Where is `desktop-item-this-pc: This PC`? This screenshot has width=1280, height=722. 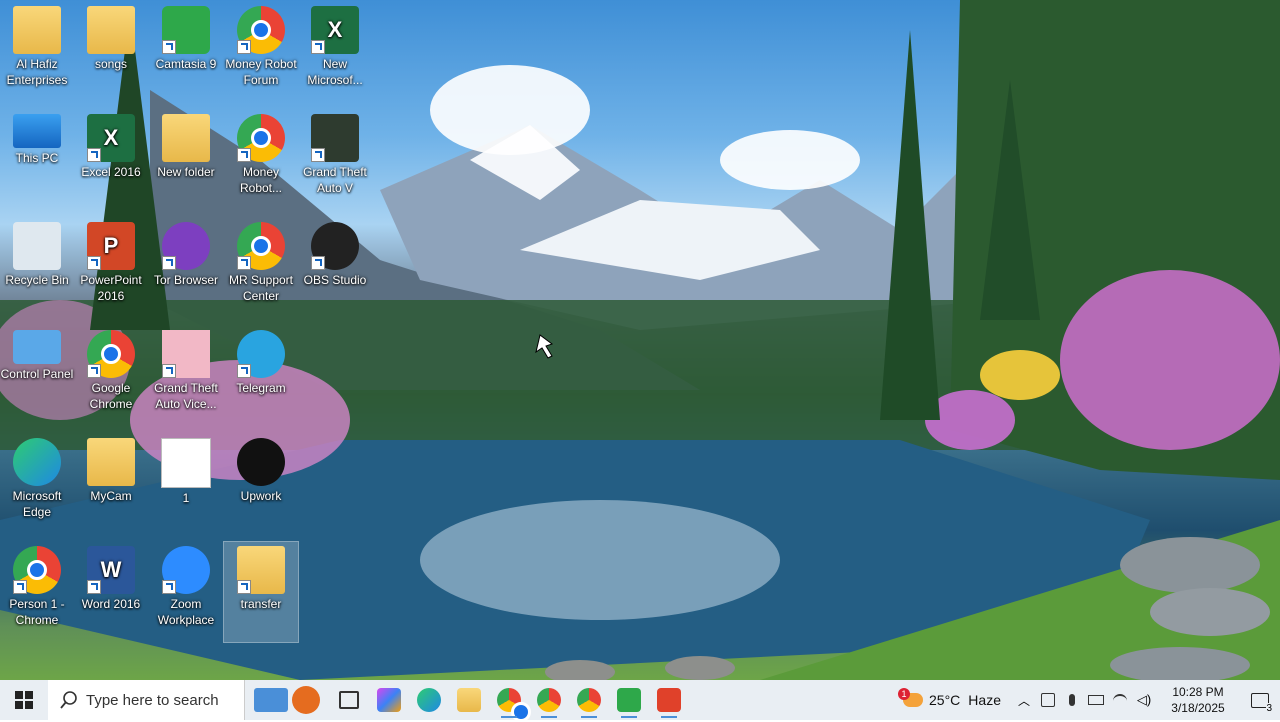
desktop-item-this-pc: This PC is located at coordinates (37, 160).